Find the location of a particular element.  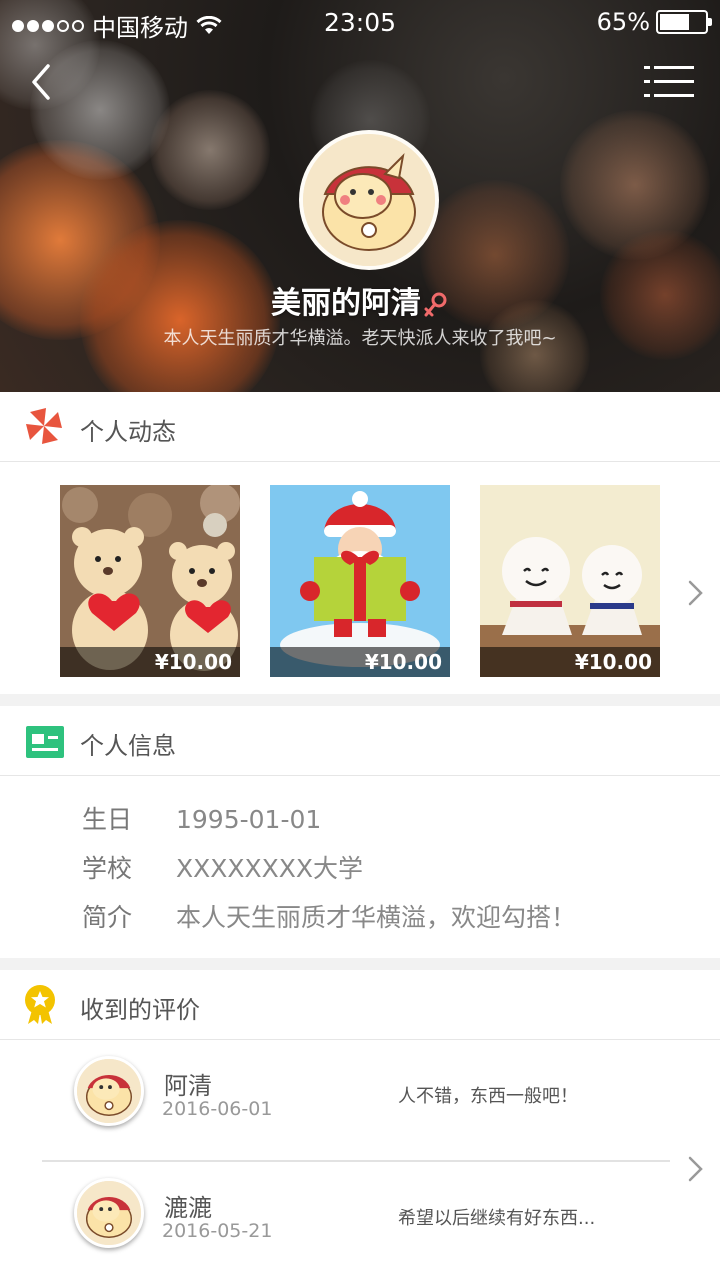

info-row-intro: 简介 本人天生丽质才华横溢，欢迎勾搭！ is located at coordinates (329, 916).